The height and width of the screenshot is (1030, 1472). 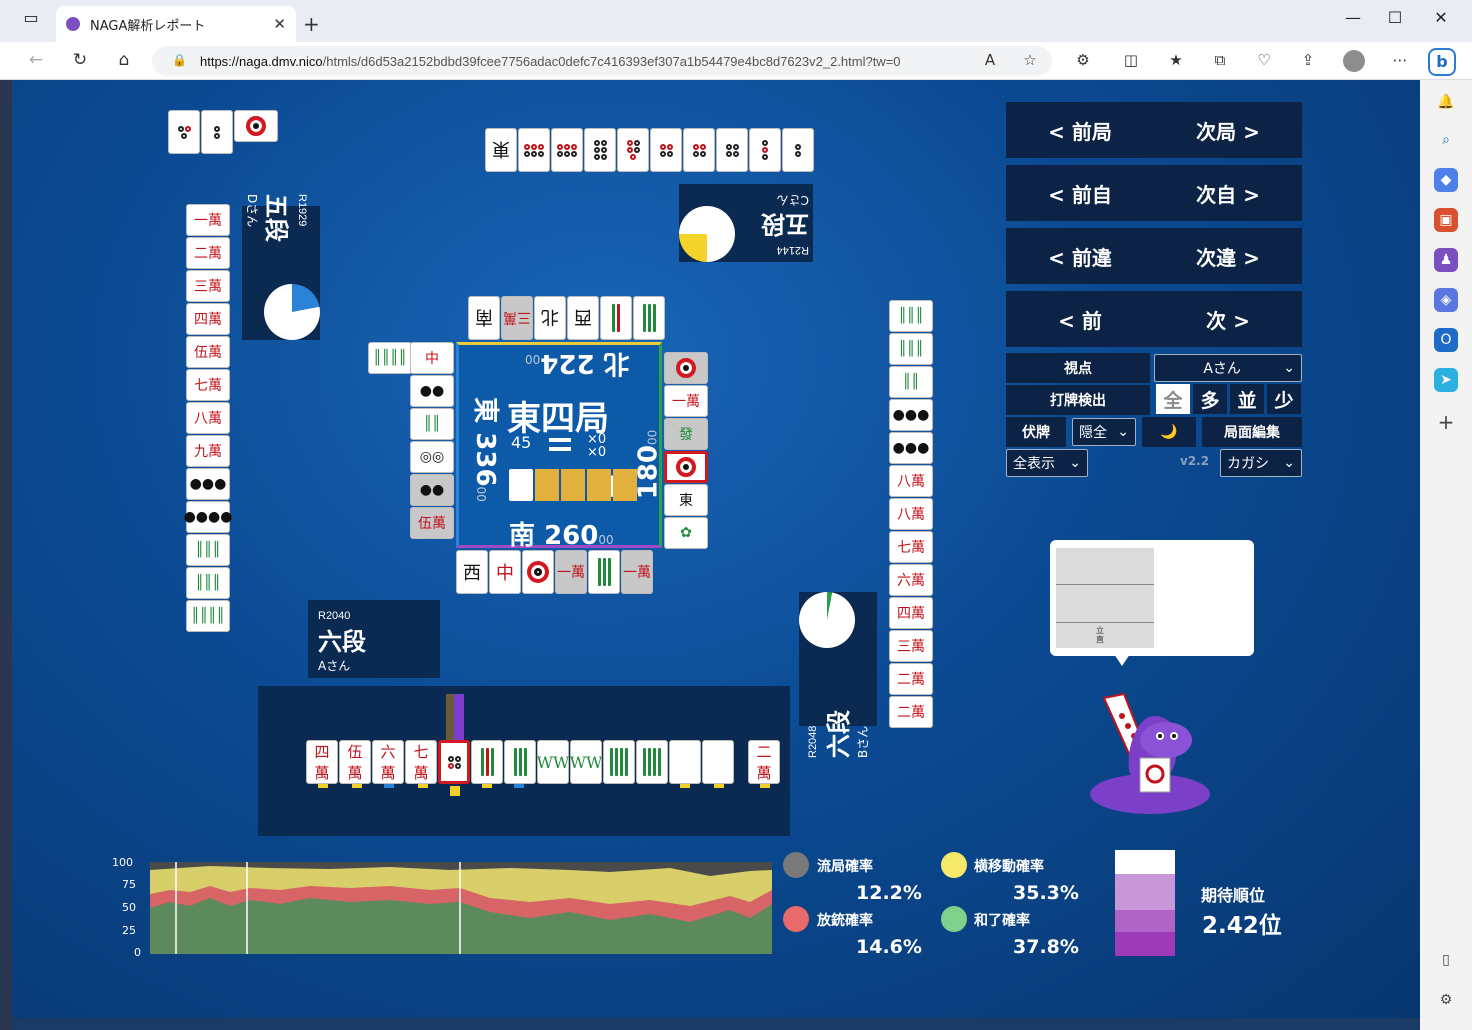 I want to click on close-window-icon: ✕, so click(x=1441, y=17).